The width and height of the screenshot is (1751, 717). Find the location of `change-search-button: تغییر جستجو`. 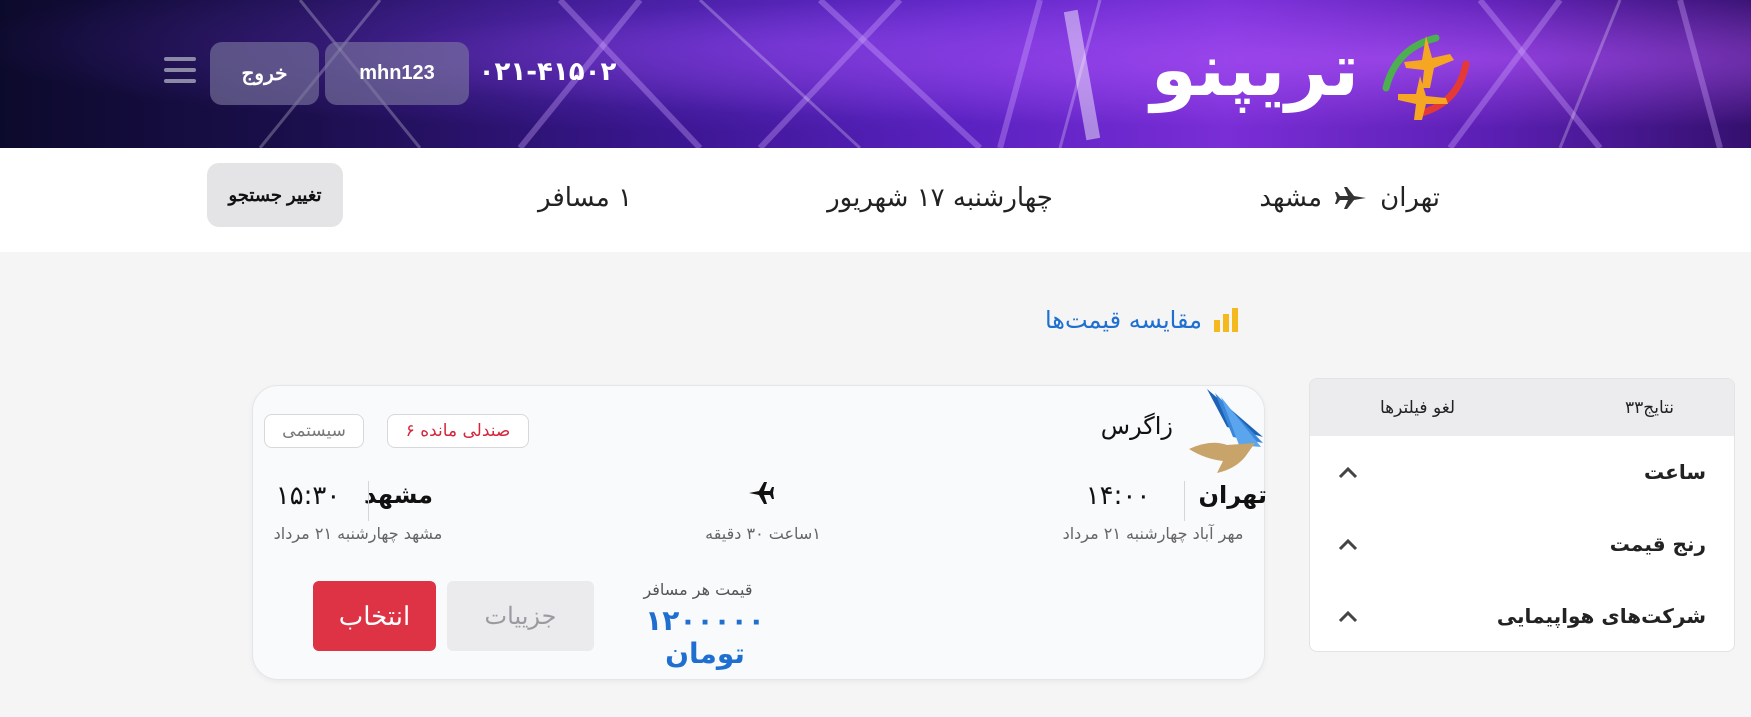

change-search-button: تغییر جستجو is located at coordinates (275, 195).